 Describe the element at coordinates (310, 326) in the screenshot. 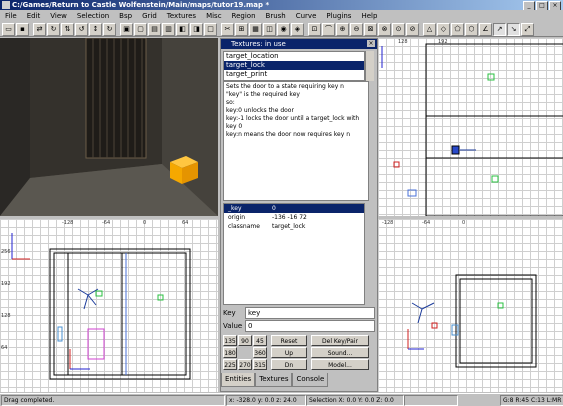

I see `value-input: 0` at that location.